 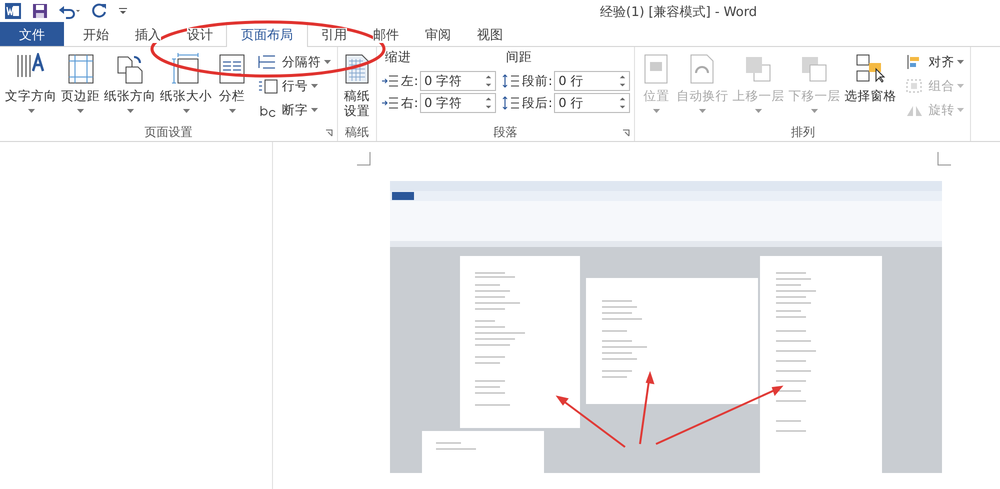 I want to click on customize-toolbar-icon, so click(x=123, y=11).